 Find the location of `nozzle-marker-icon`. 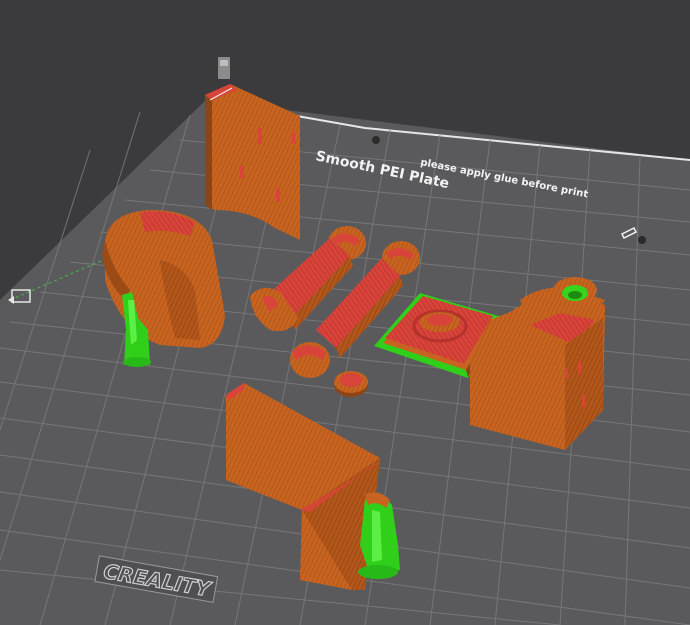

nozzle-marker-icon is located at coordinates (224, 68).